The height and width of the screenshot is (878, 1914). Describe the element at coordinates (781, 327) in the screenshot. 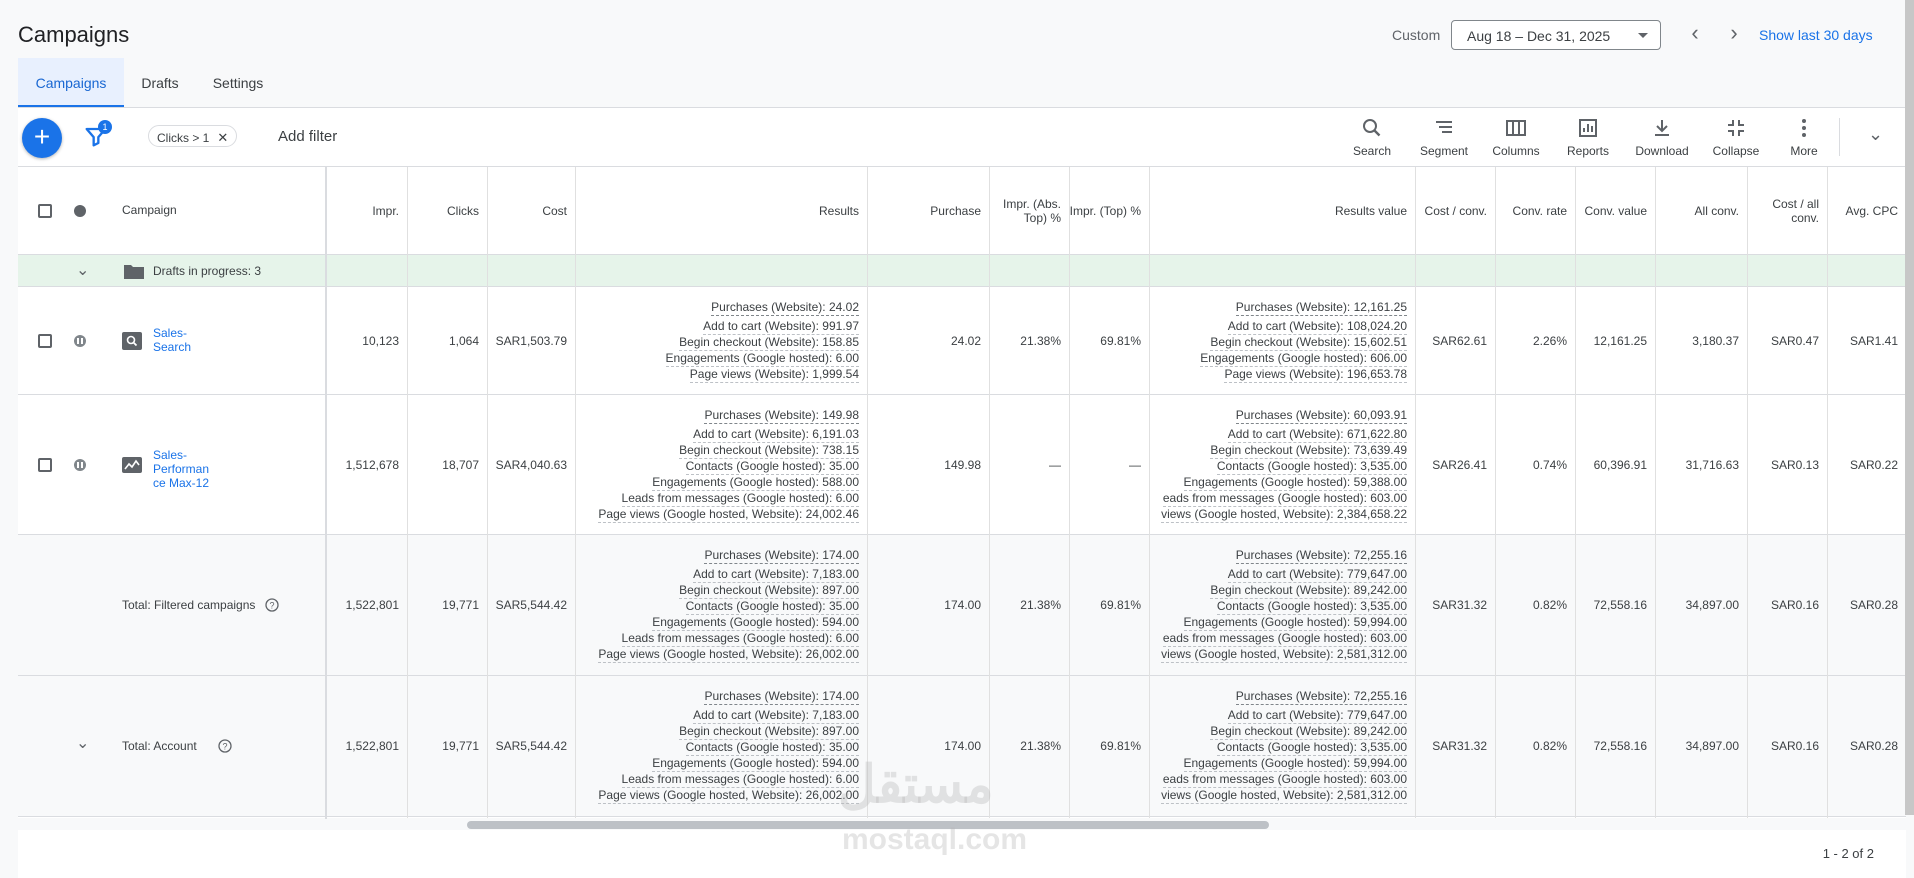

I see `result-line: Add to cart (Website): 991.97` at that location.